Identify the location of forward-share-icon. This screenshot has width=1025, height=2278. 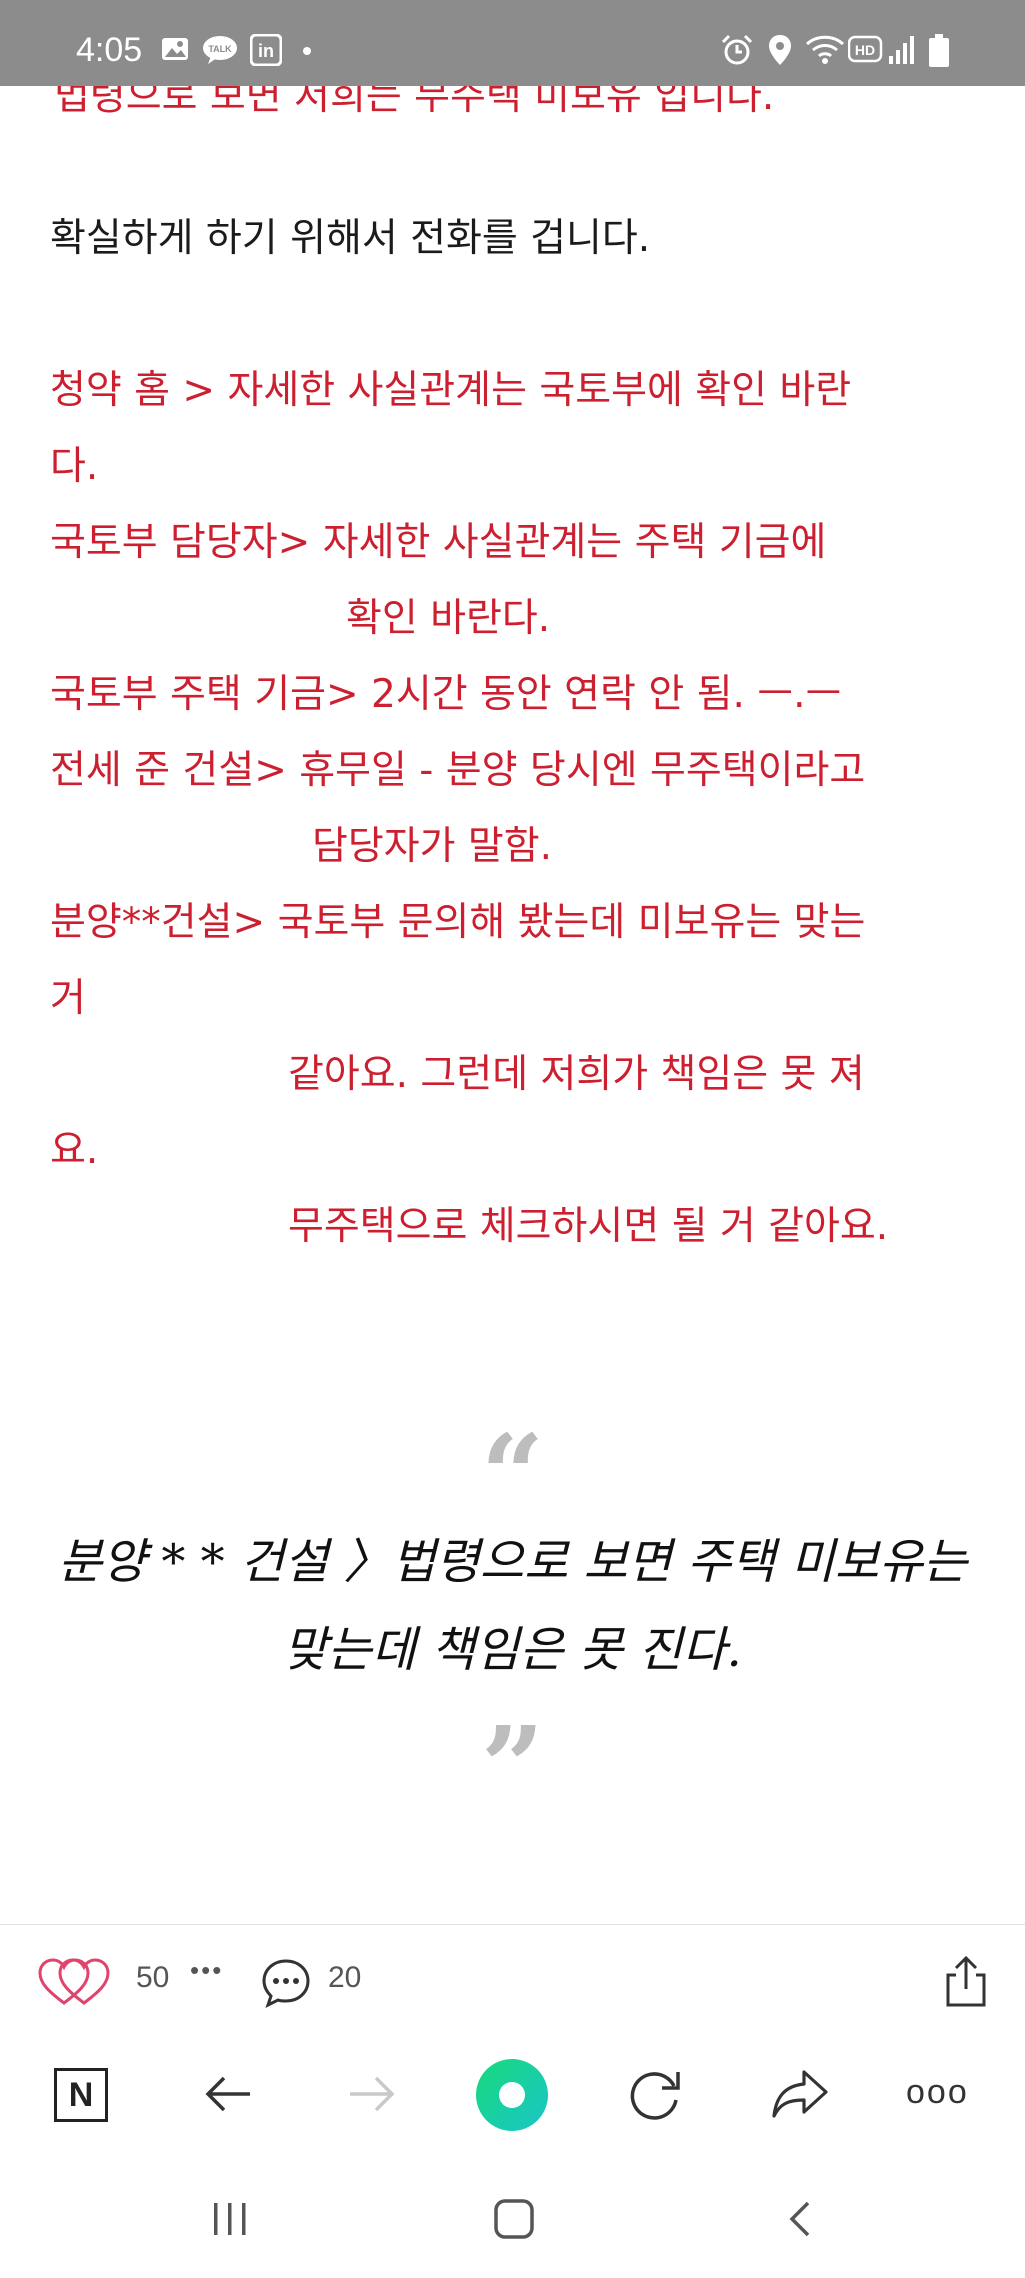
(800, 2094).